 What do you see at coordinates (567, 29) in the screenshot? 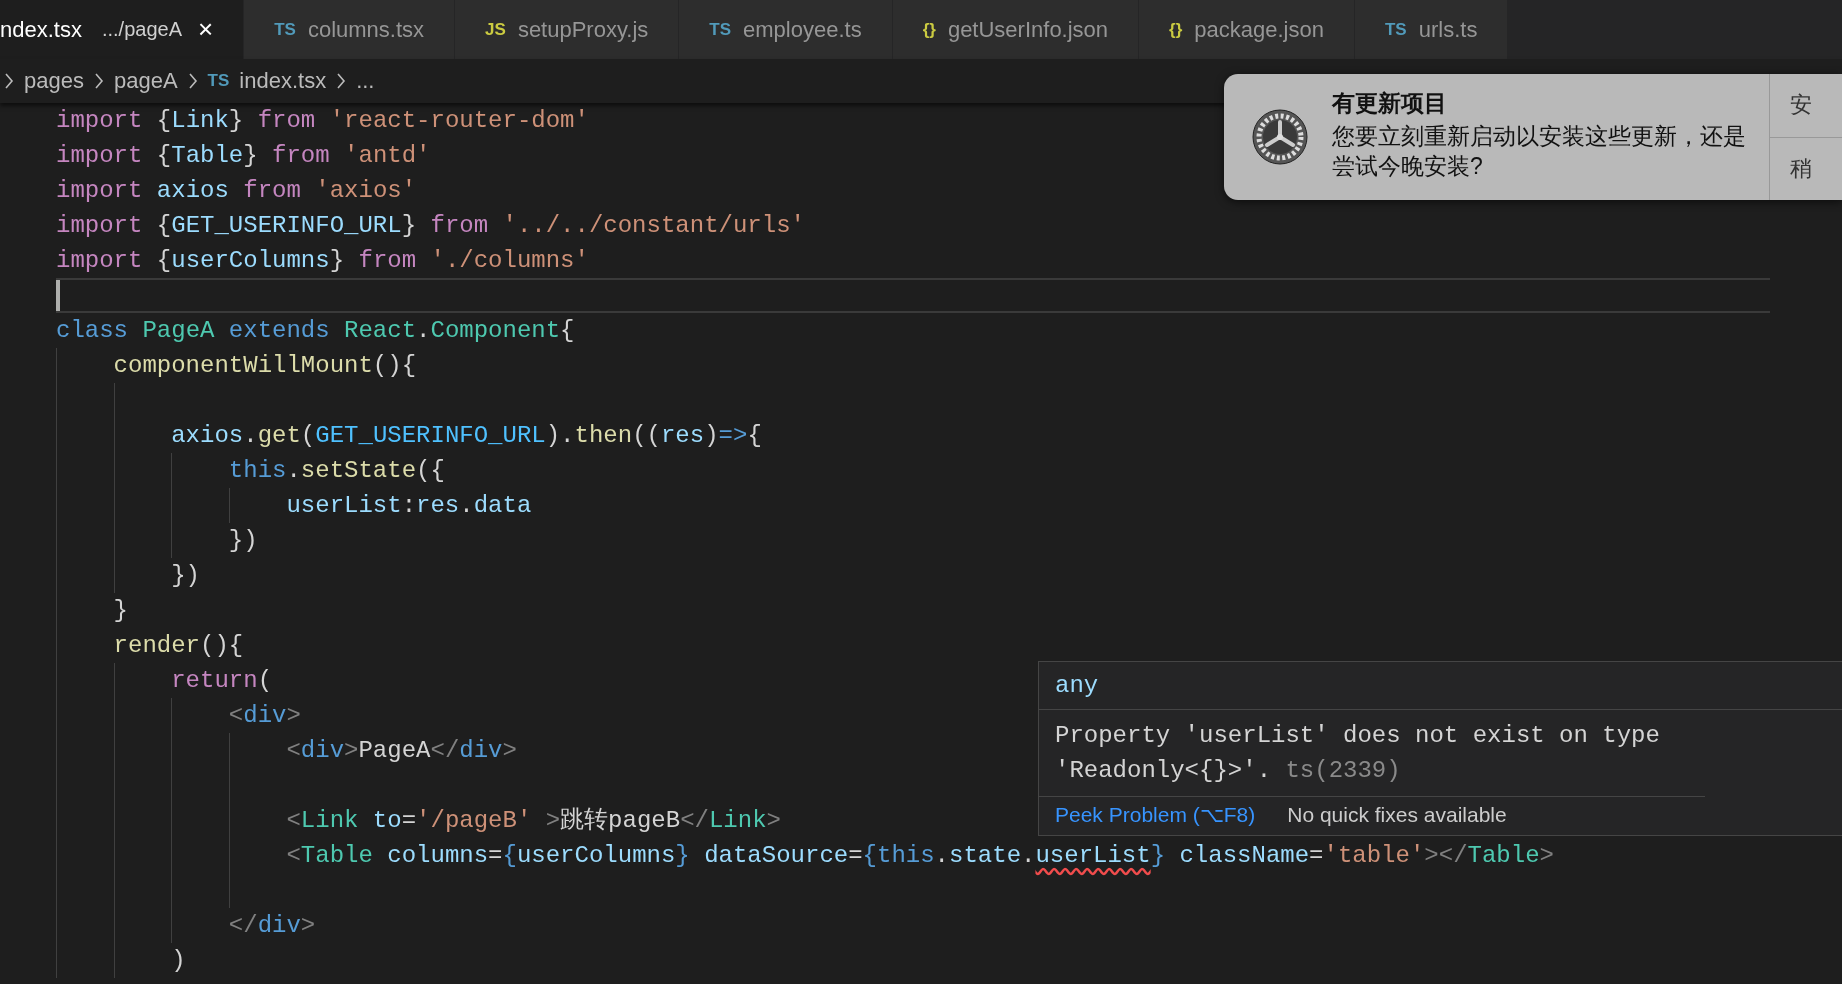
I see `editor-tab: JS setupProxy.js` at bounding box center [567, 29].